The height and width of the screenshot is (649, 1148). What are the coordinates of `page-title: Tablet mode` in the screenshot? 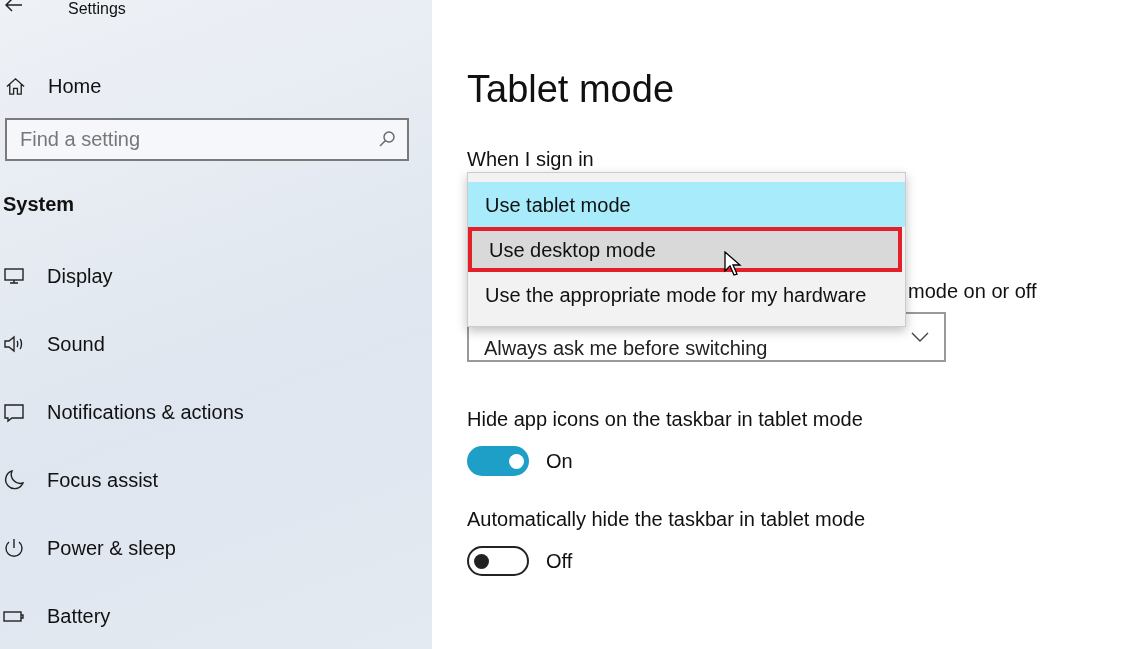 It's located at (571, 89).